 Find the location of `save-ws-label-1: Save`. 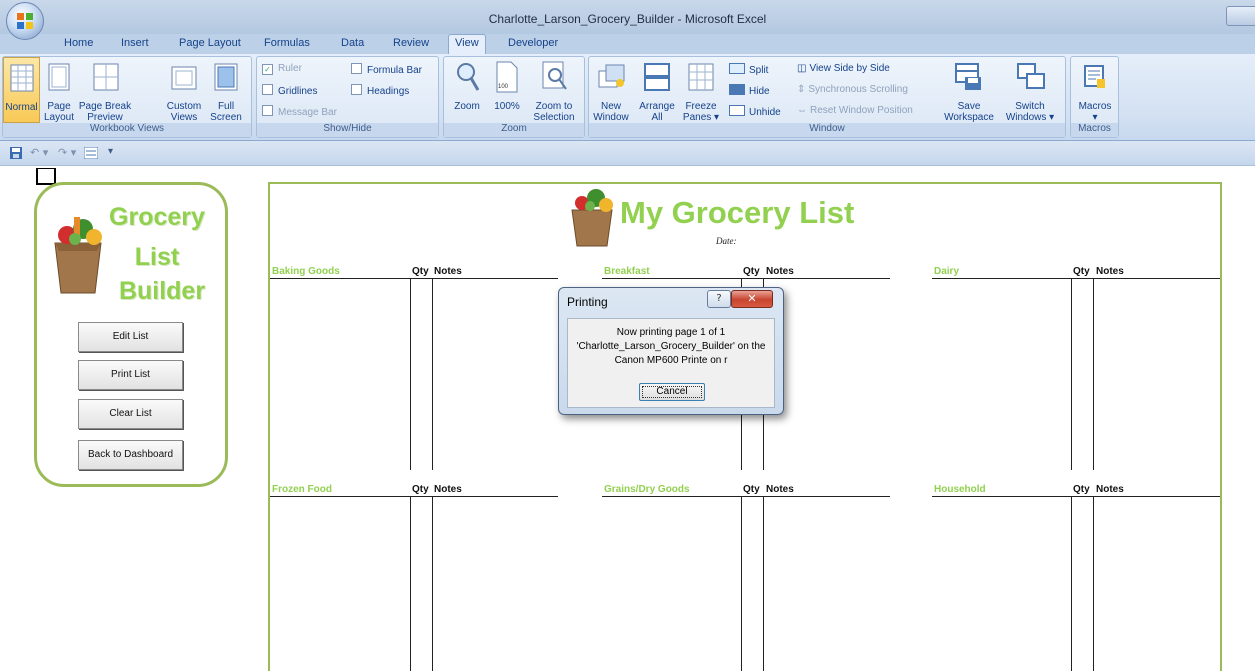

save-ws-label-1: Save is located at coordinates (969, 106).